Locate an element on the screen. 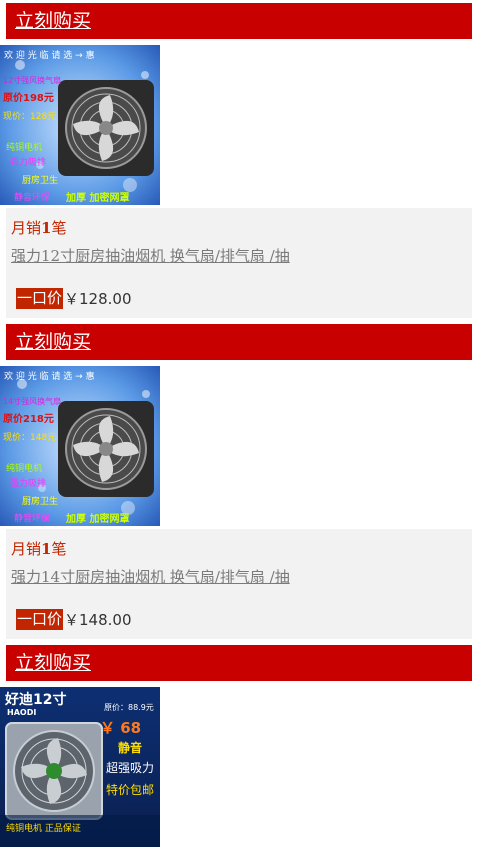 This screenshot has width=480, height=848. product-title-link: 强力14寸厨房抽油烟机 换气扇/排气扇 /抽 is located at coordinates (150, 576).